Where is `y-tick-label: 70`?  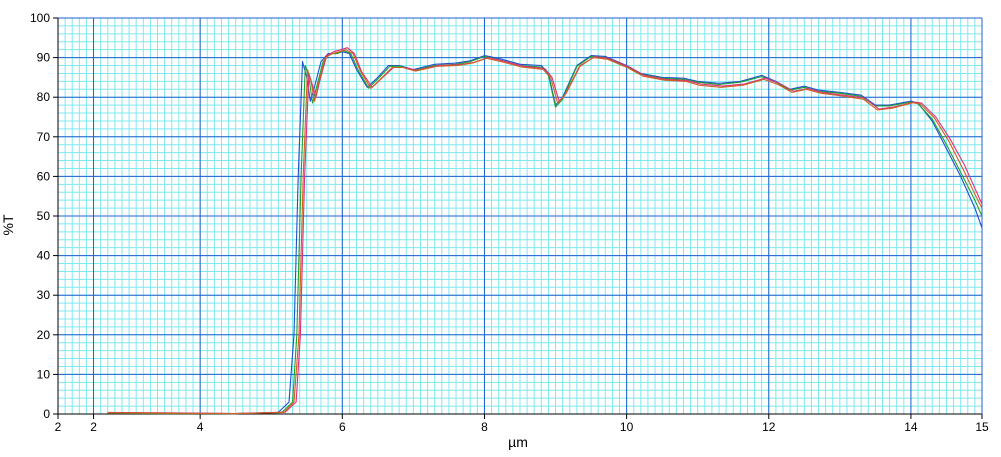 y-tick-label: 70 is located at coordinates (44, 137).